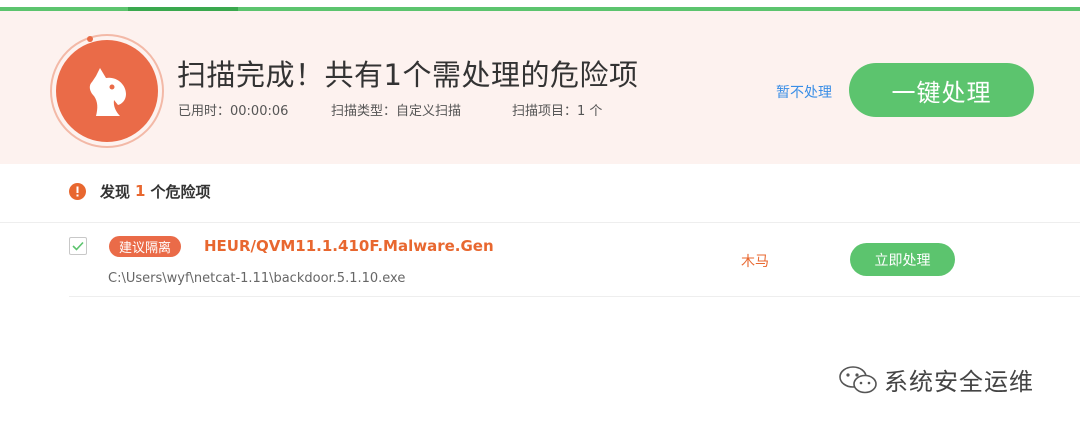  I want to click on threat-checkbox, so click(78, 246).